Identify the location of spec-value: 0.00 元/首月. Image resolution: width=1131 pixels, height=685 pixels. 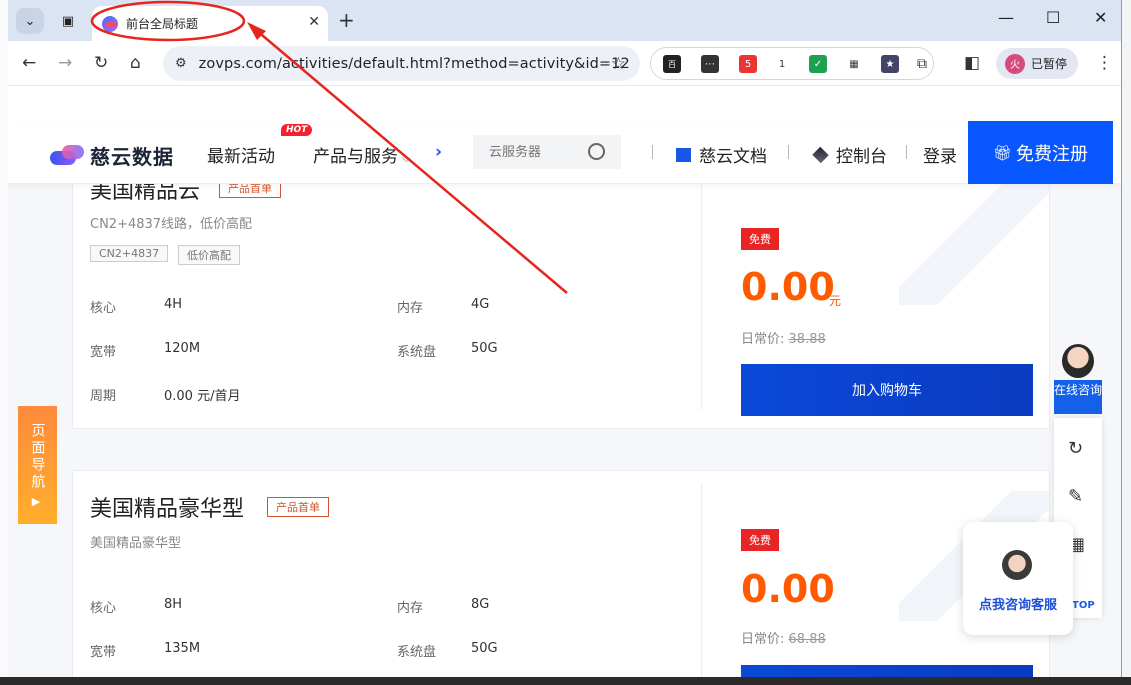
(202, 396).